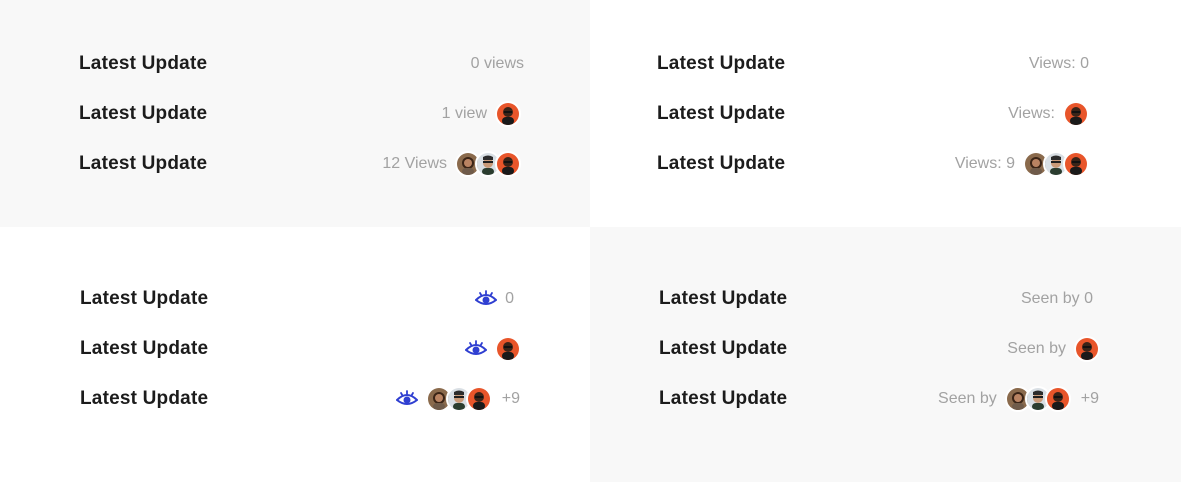 This screenshot has width=1181, height=482. I want to click on list-item: Latest Update Seen by +9, so click(879, 399).